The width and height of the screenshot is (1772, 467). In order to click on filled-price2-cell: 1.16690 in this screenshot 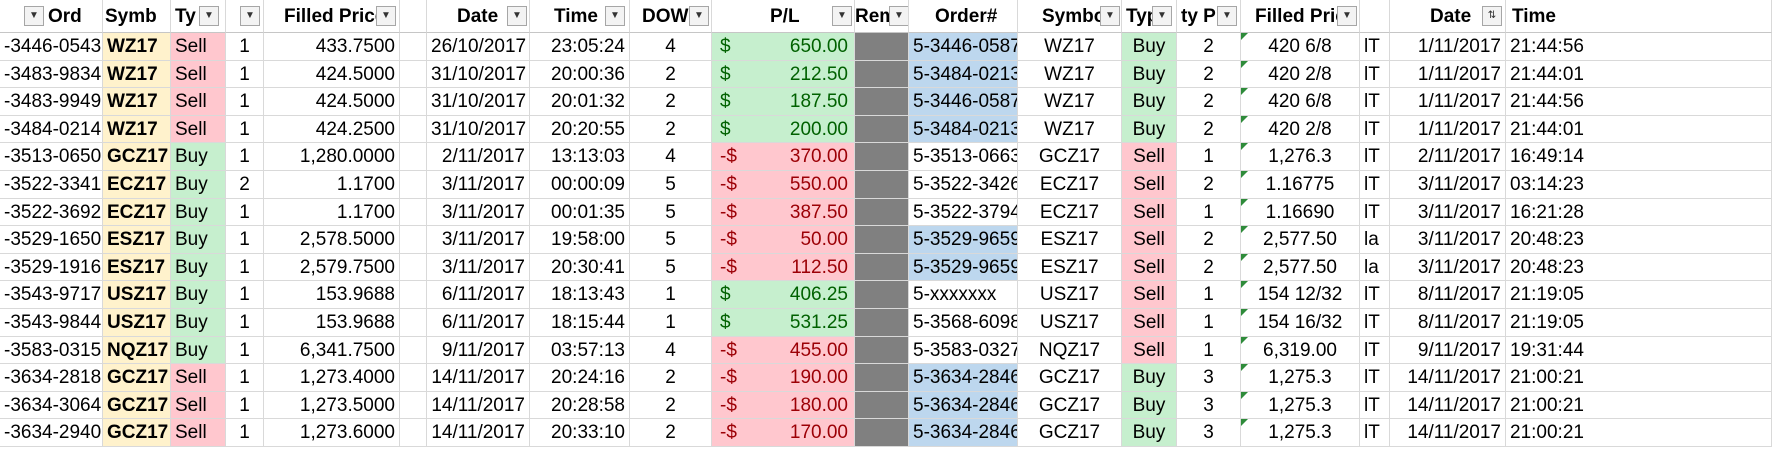, I will do `click(1300, 212)`.